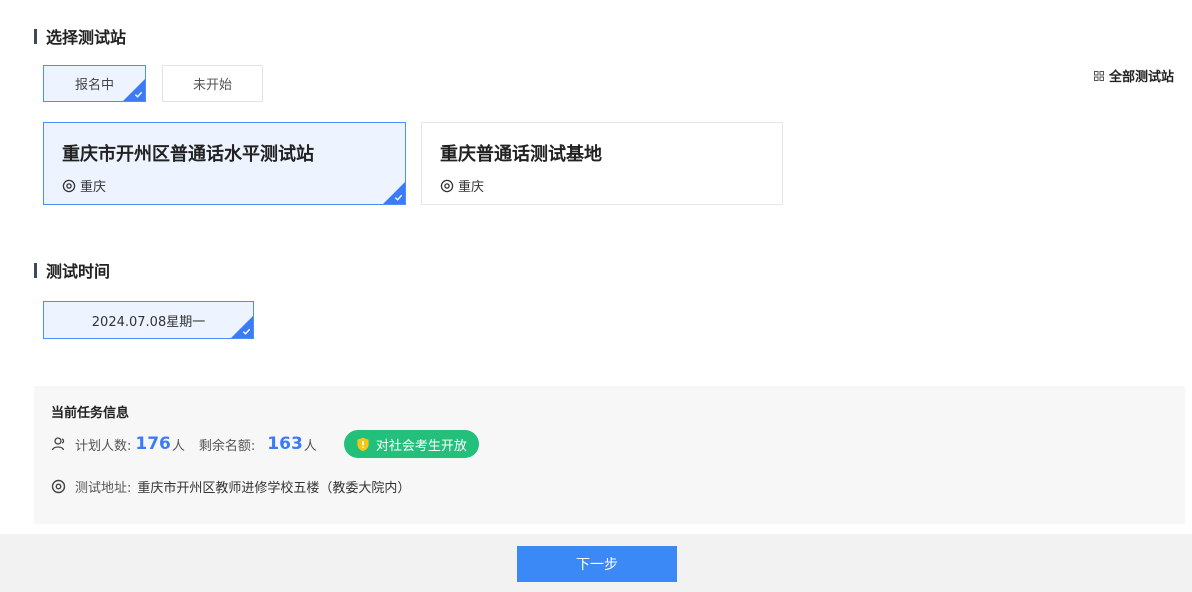 This screenshot has width=1192, height=592. I want to click on shield-icon, so click(363, 444).